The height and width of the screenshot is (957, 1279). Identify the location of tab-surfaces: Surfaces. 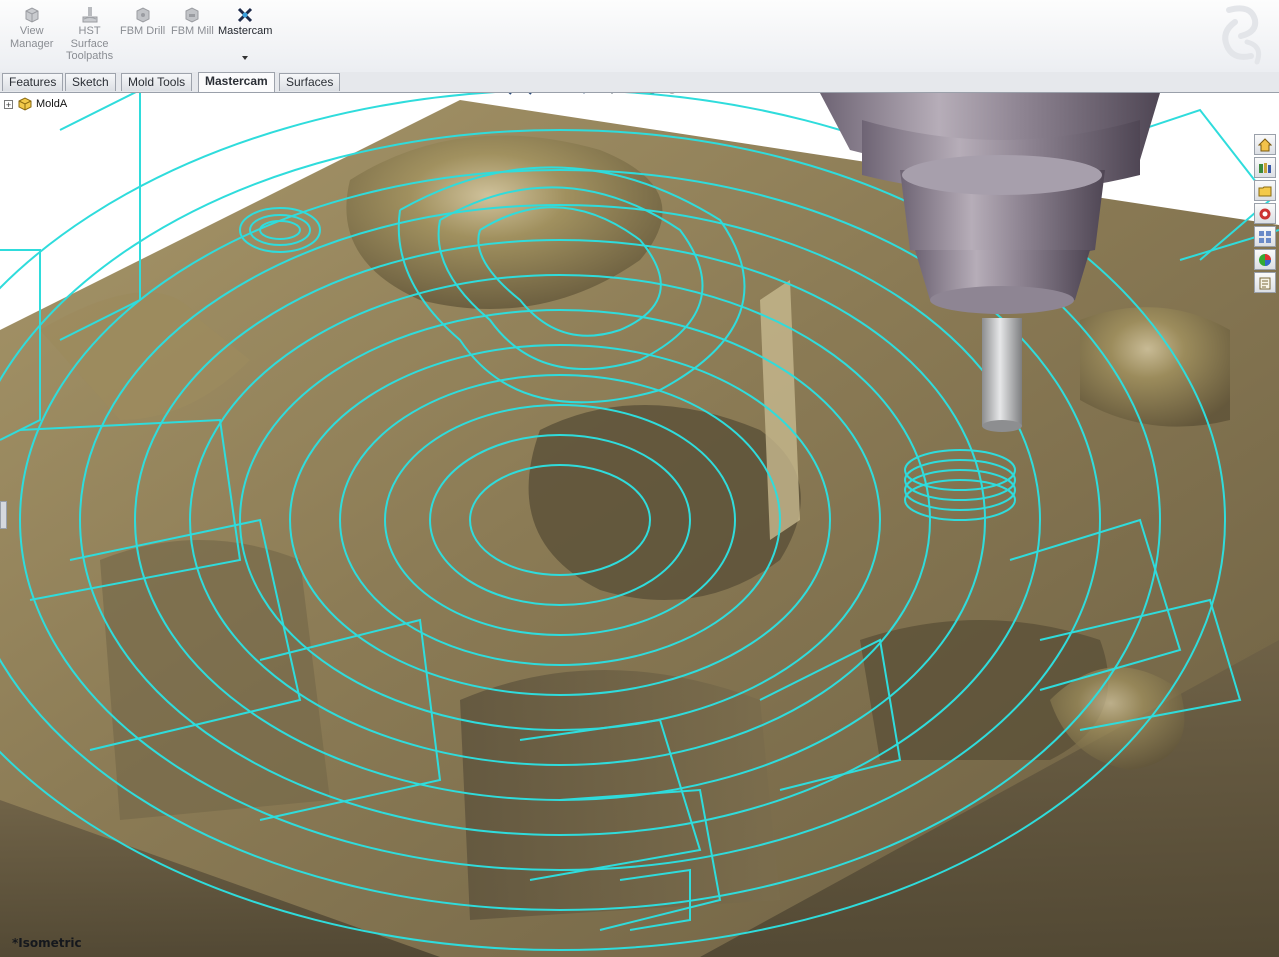
(310, 82).